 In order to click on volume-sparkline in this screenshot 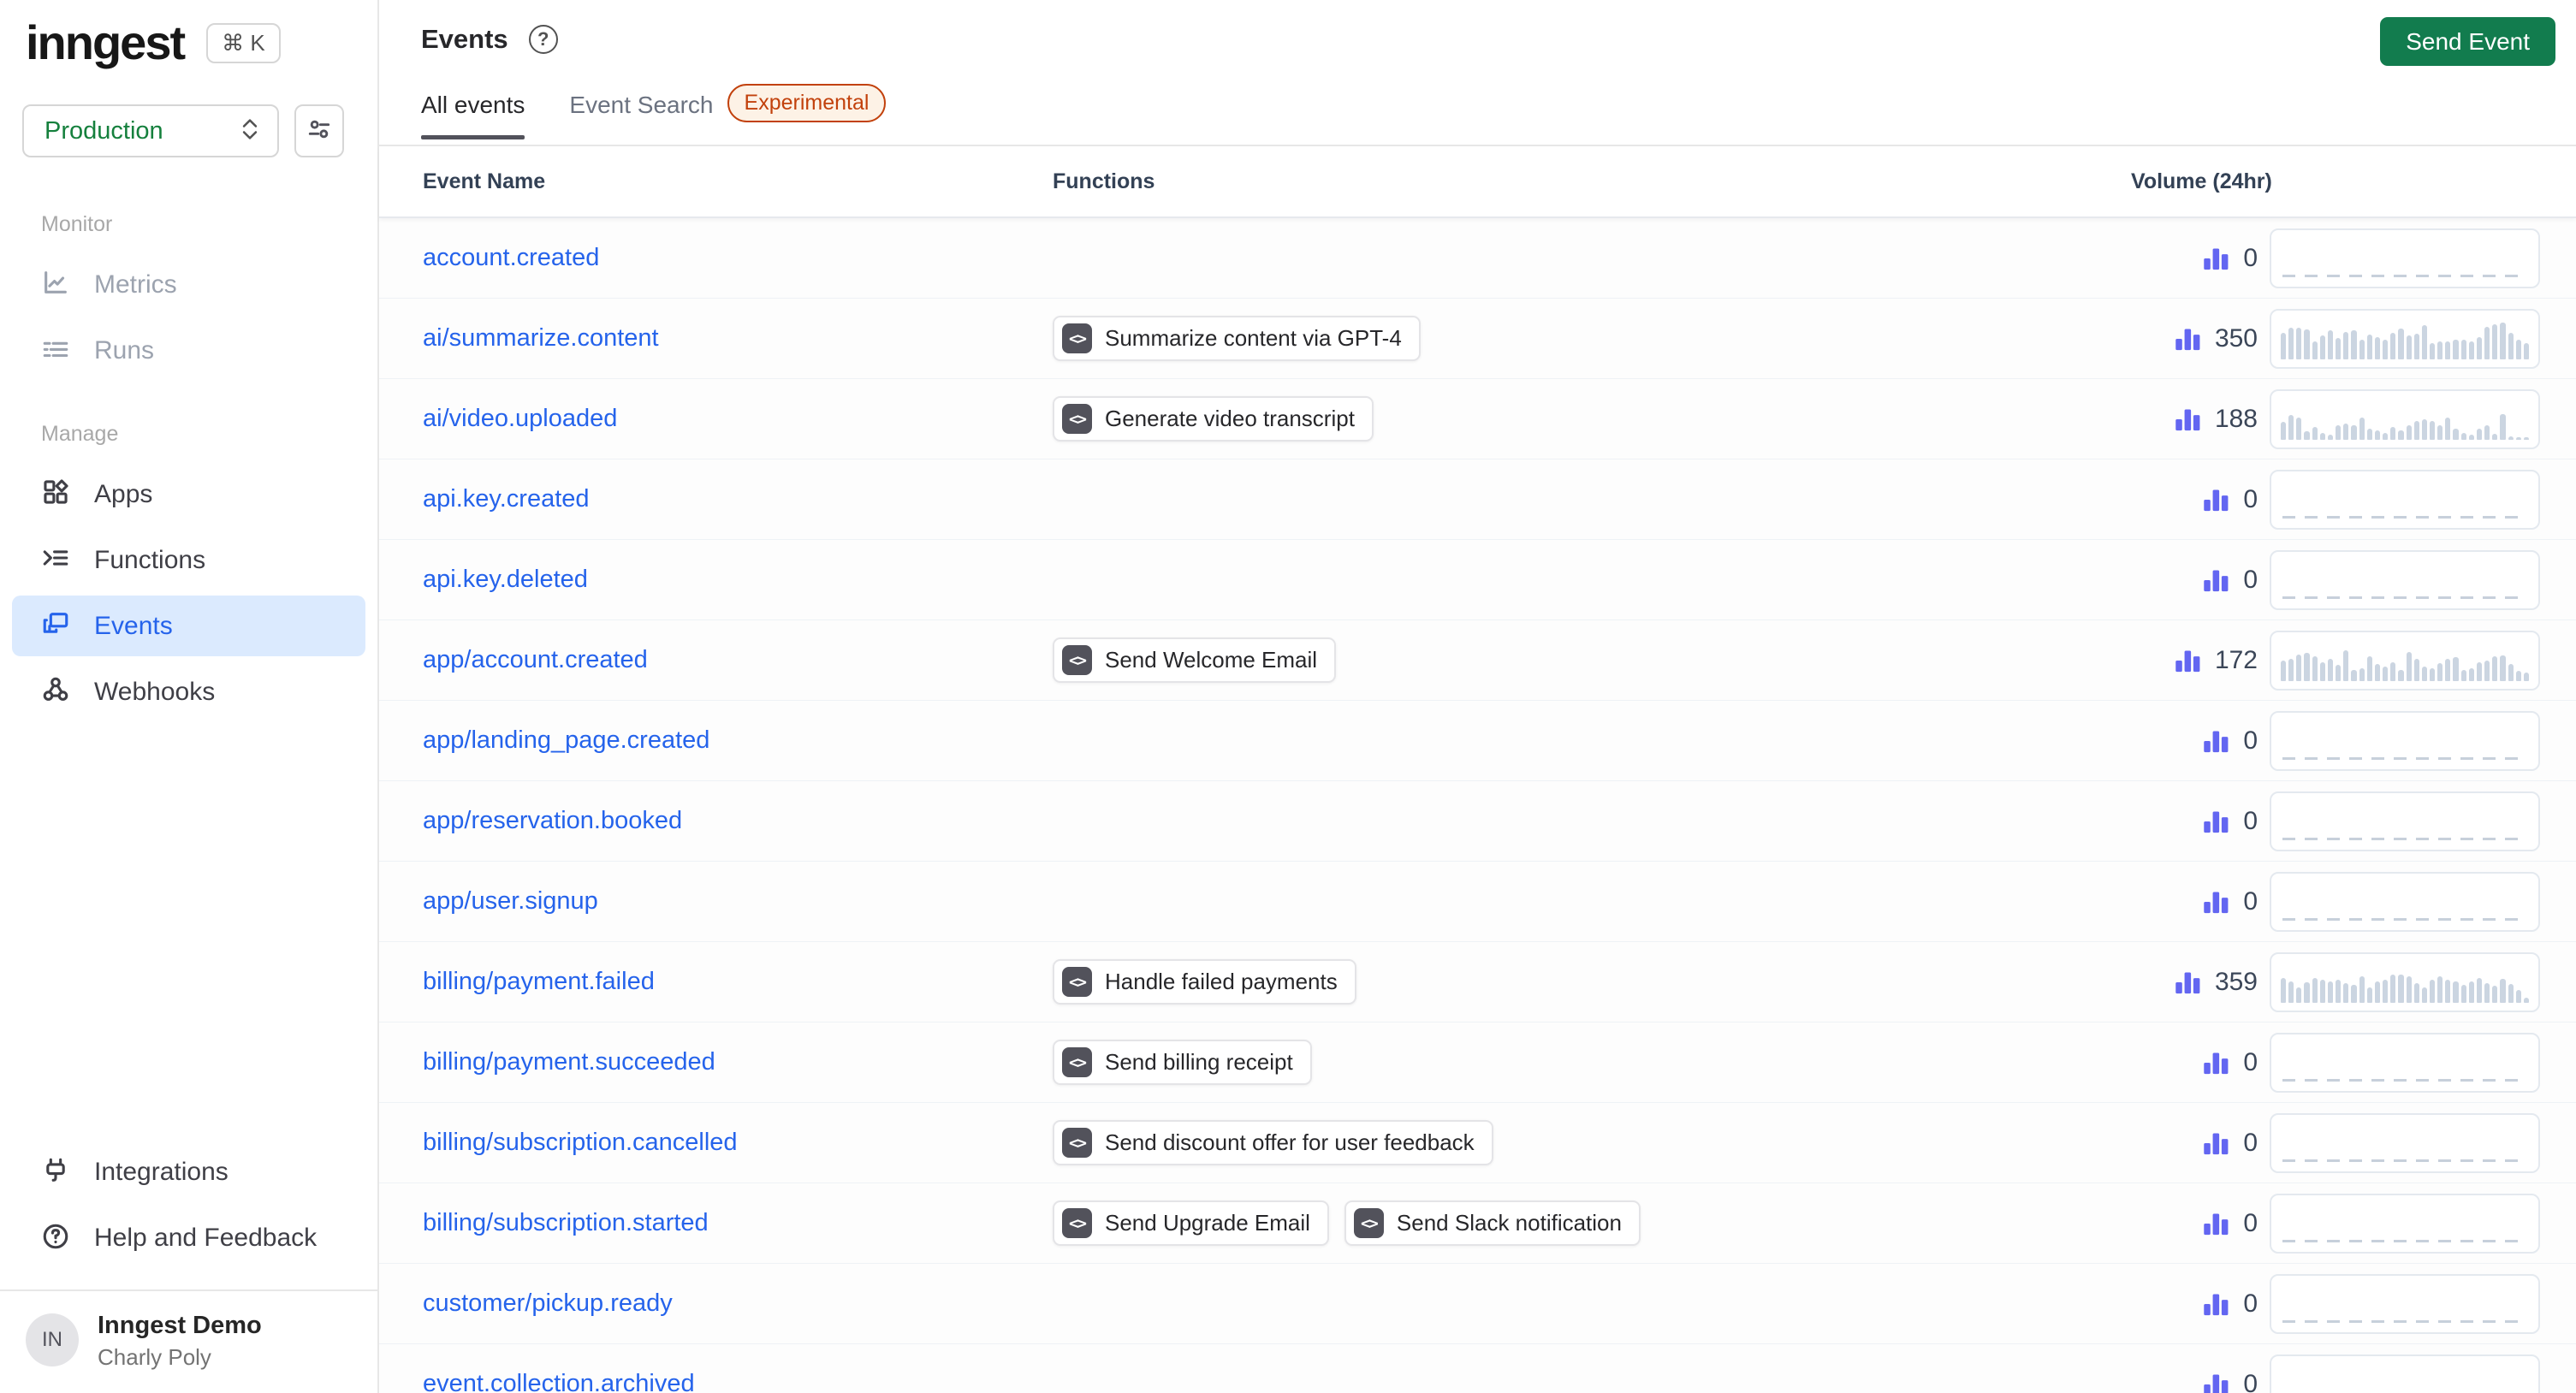, I will do `click(2405, 660)`.